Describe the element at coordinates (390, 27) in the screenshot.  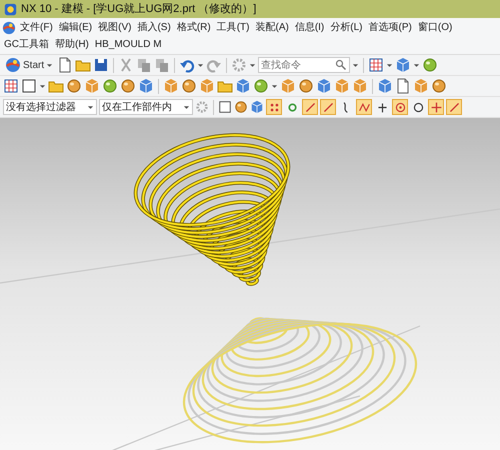
I see `menu-item: 首选项(P)` at that location.